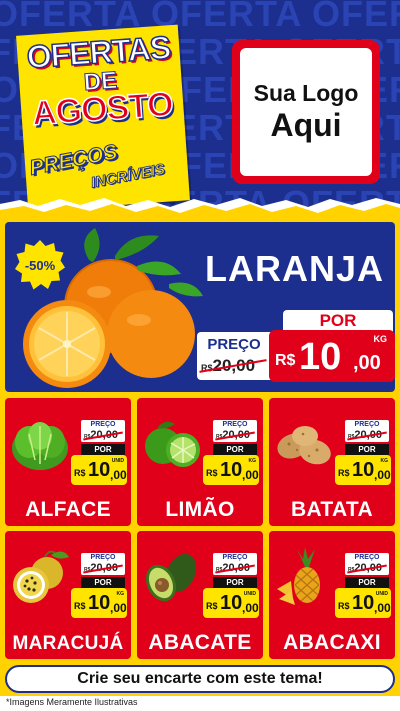 The width and height of the screenshot is (400, 711). I want to click on product-card-limao: PREÇO R$20,00 POR R$ 10 ,00 KG LIMÃO, so click(200, 462).